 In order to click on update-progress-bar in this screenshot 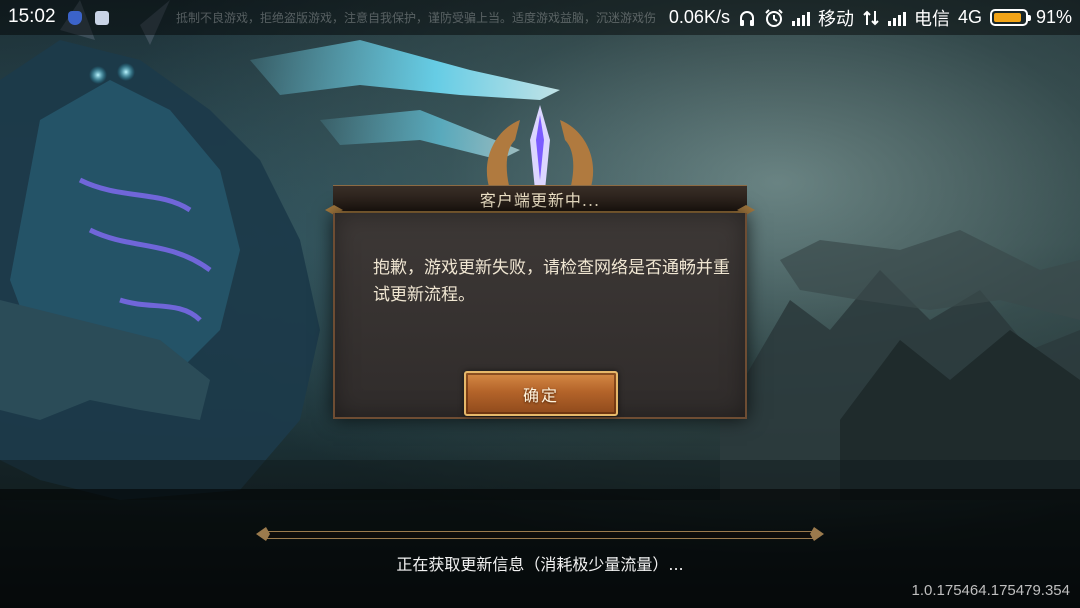, I will do `click(540, 534)`.